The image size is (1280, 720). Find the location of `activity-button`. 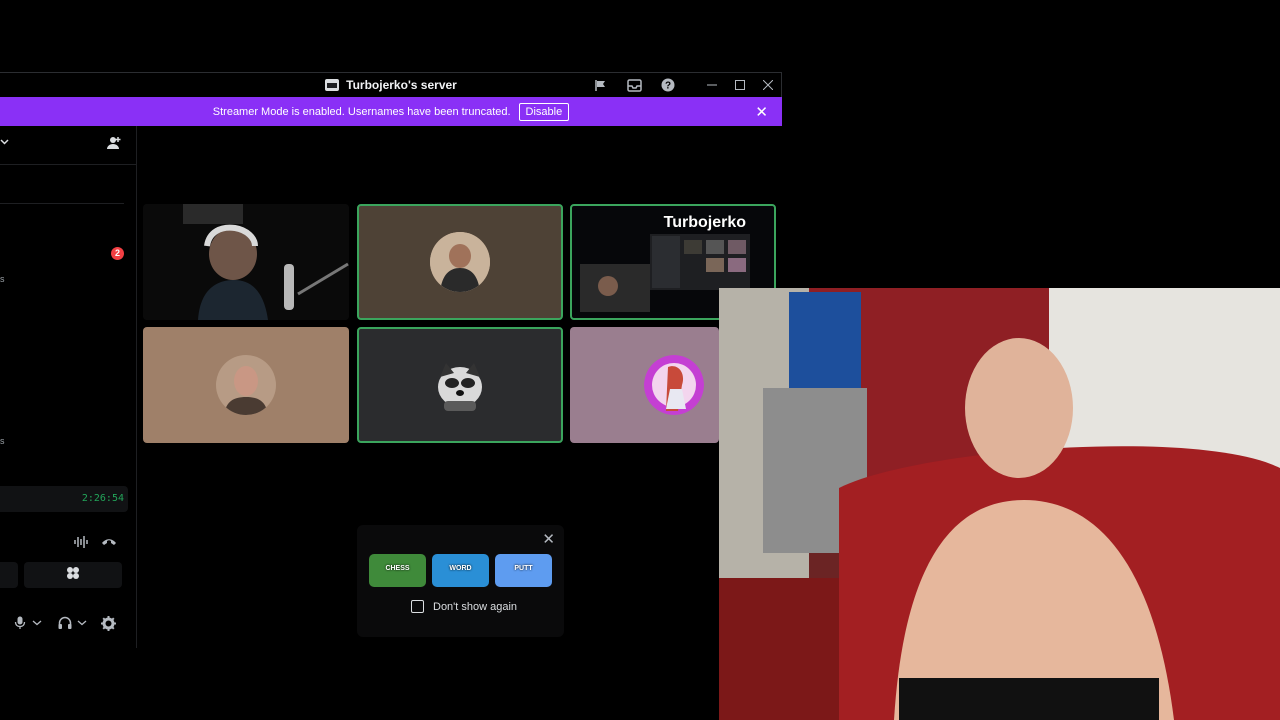

activity-button is located at coordinates (73, 575).